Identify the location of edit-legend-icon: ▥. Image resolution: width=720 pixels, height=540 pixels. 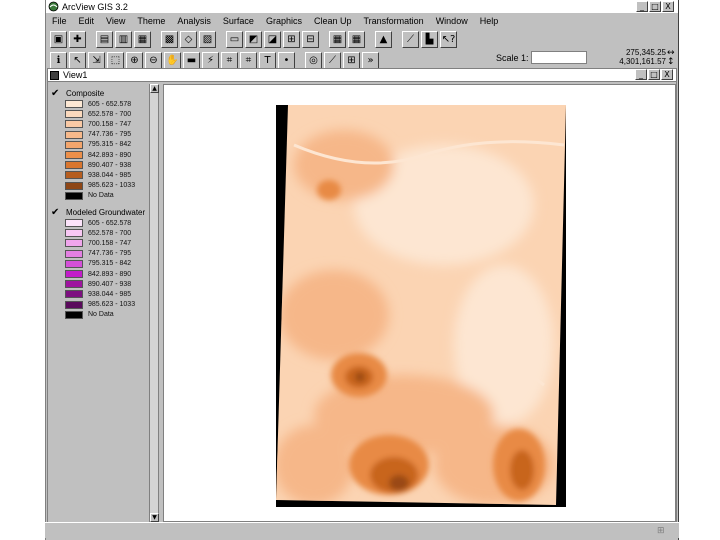
(123, 39).